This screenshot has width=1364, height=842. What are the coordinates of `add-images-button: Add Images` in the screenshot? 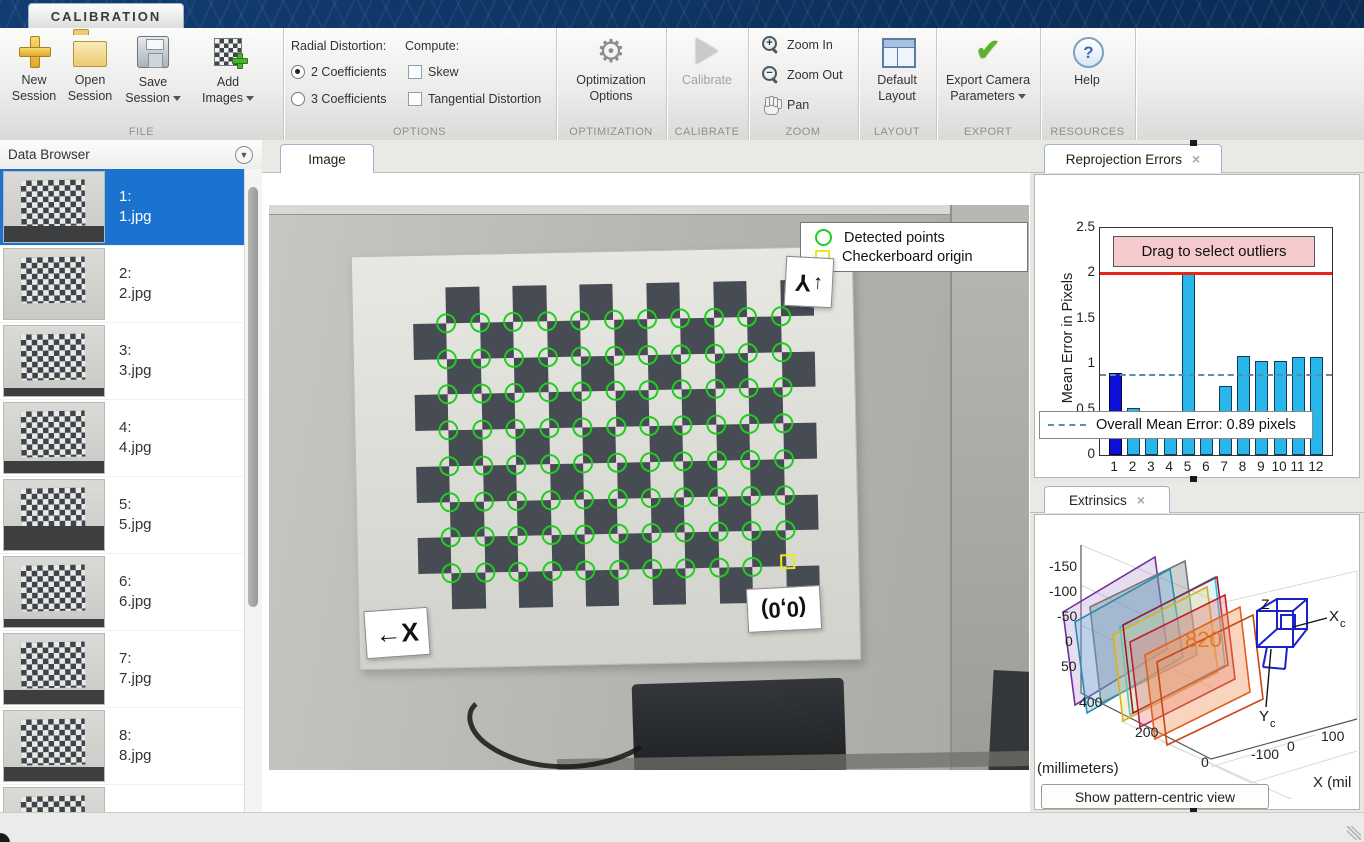 It's located at (228, 70).